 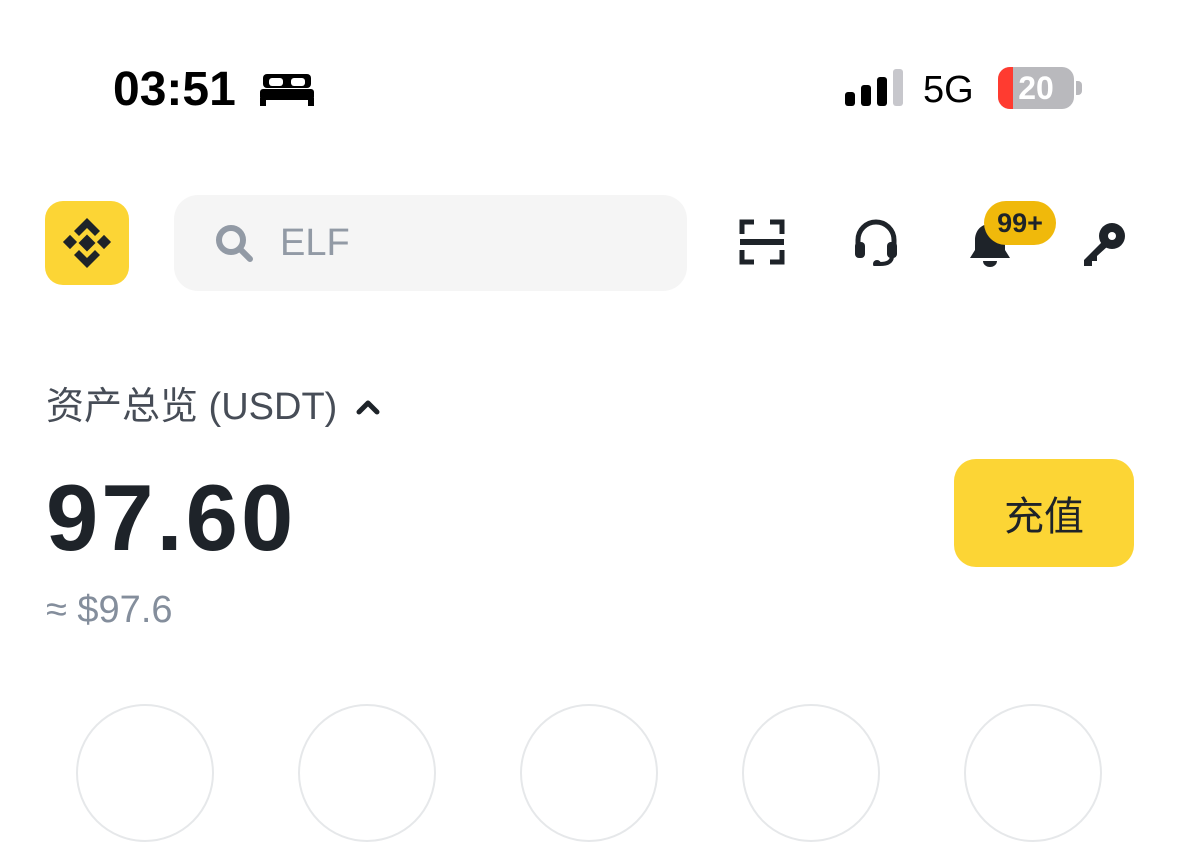 I want to click on search-icon, so click(x=234, y=243).